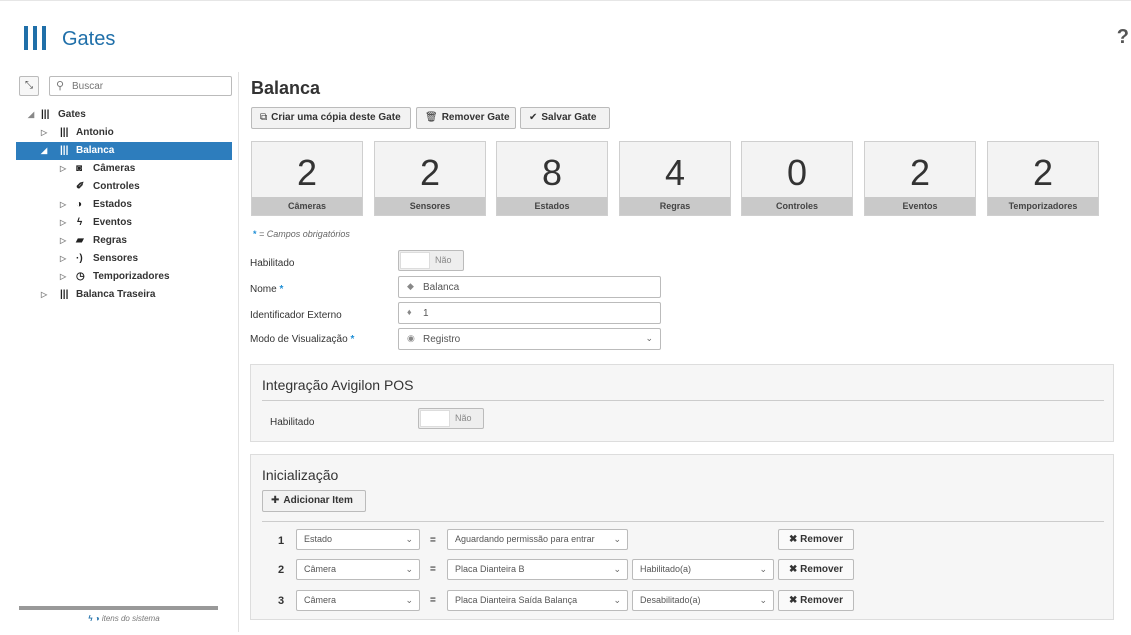 The image size is (1131, 635). What do you see at coordinates (529, 339) in the screenshot?
I see `view-mode-select: ◉ Registro ⌄` at bounding box center [529, 339].